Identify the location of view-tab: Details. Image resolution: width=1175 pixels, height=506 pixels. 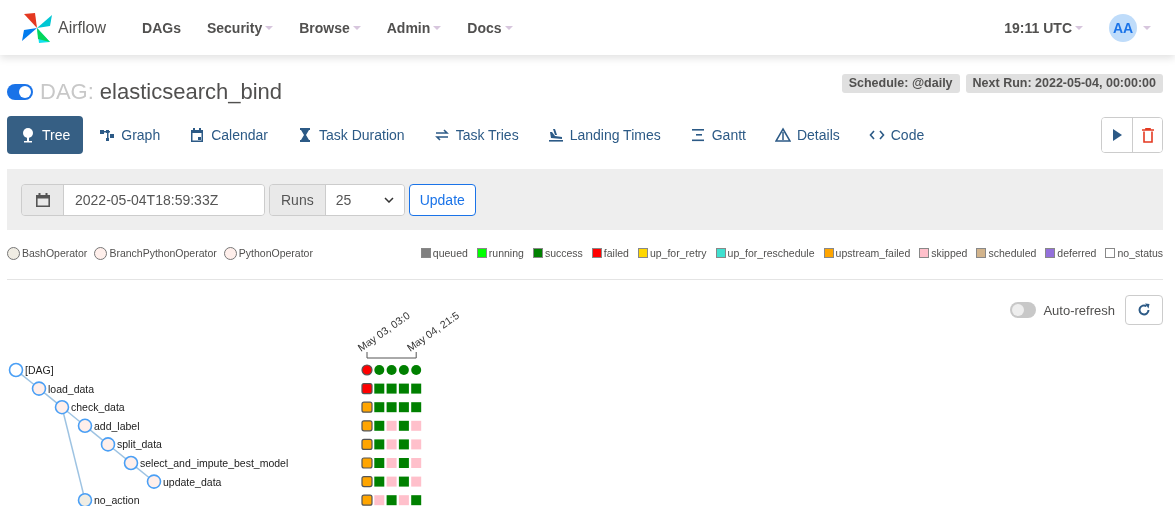
(807, 135).